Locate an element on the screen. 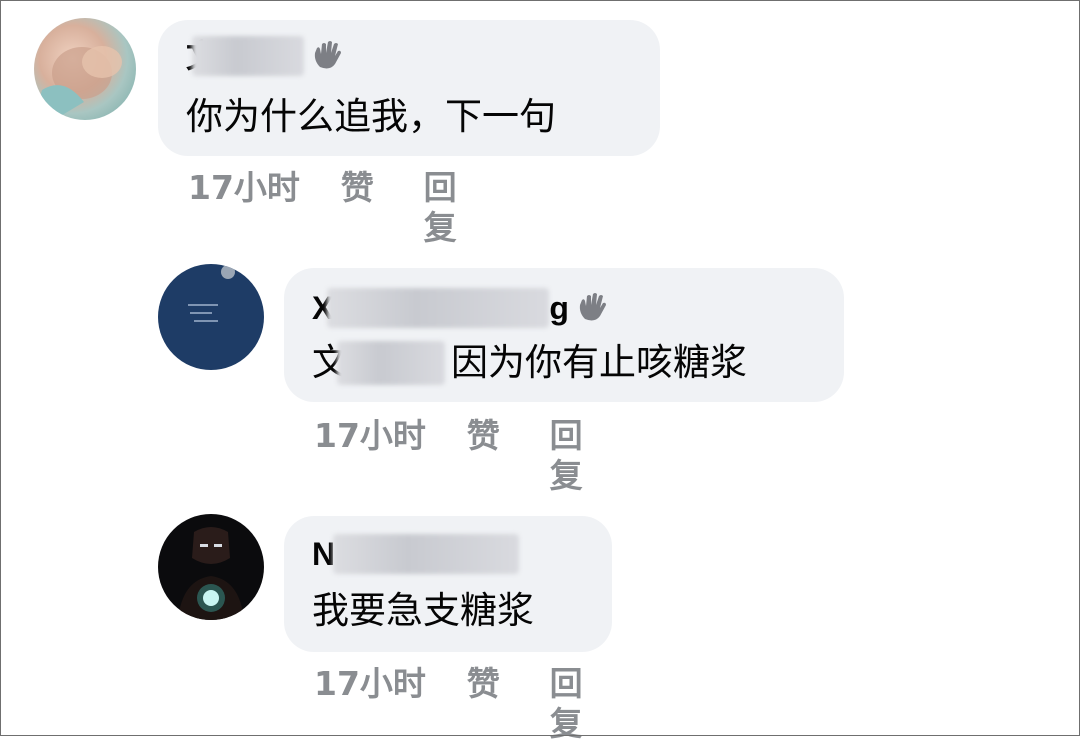 The image size is (1080, 744). comment-author: N is located at coordinates (416, 554).